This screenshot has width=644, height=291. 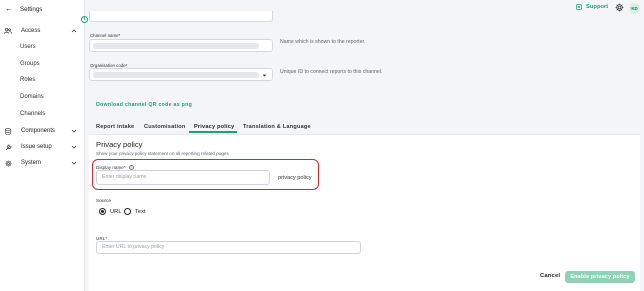 I want to click on source-label: Source, so click(x=104, y=201).